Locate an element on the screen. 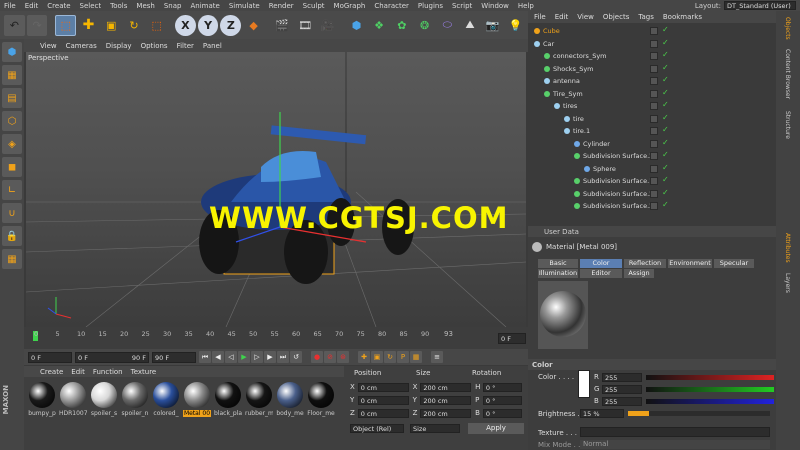  workplane-icon: ▤ is located at coordinates (12, 98).